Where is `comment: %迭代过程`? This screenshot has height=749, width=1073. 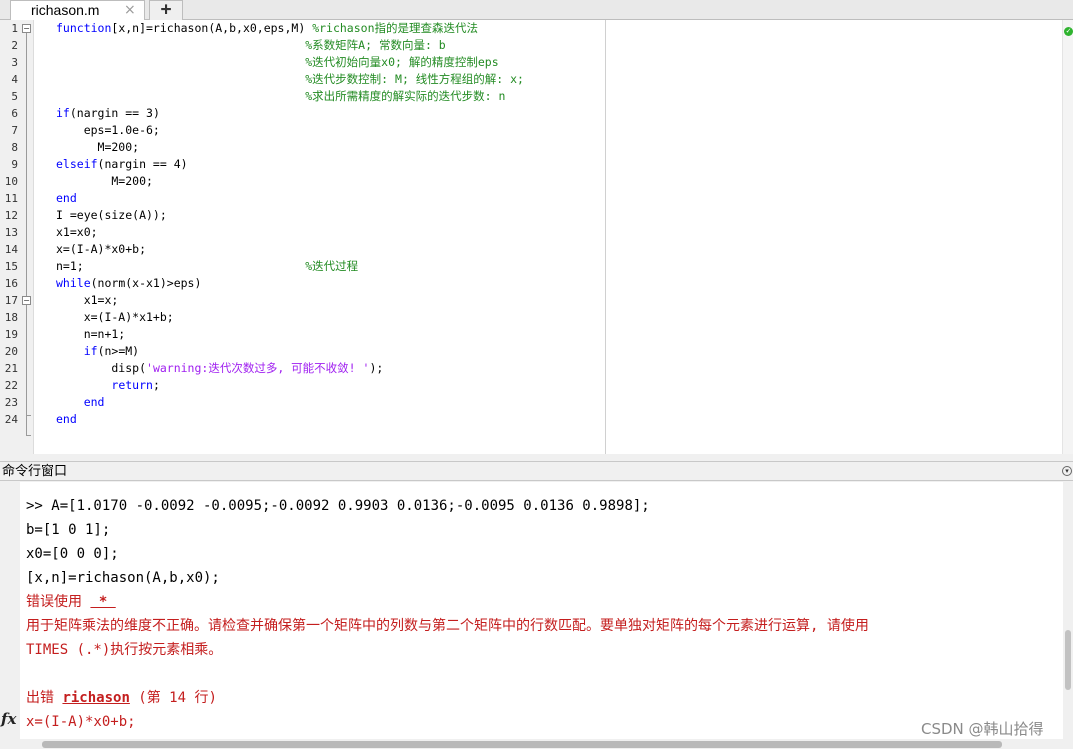 comment: %迭代过程 is located at coordinates (332, 266).